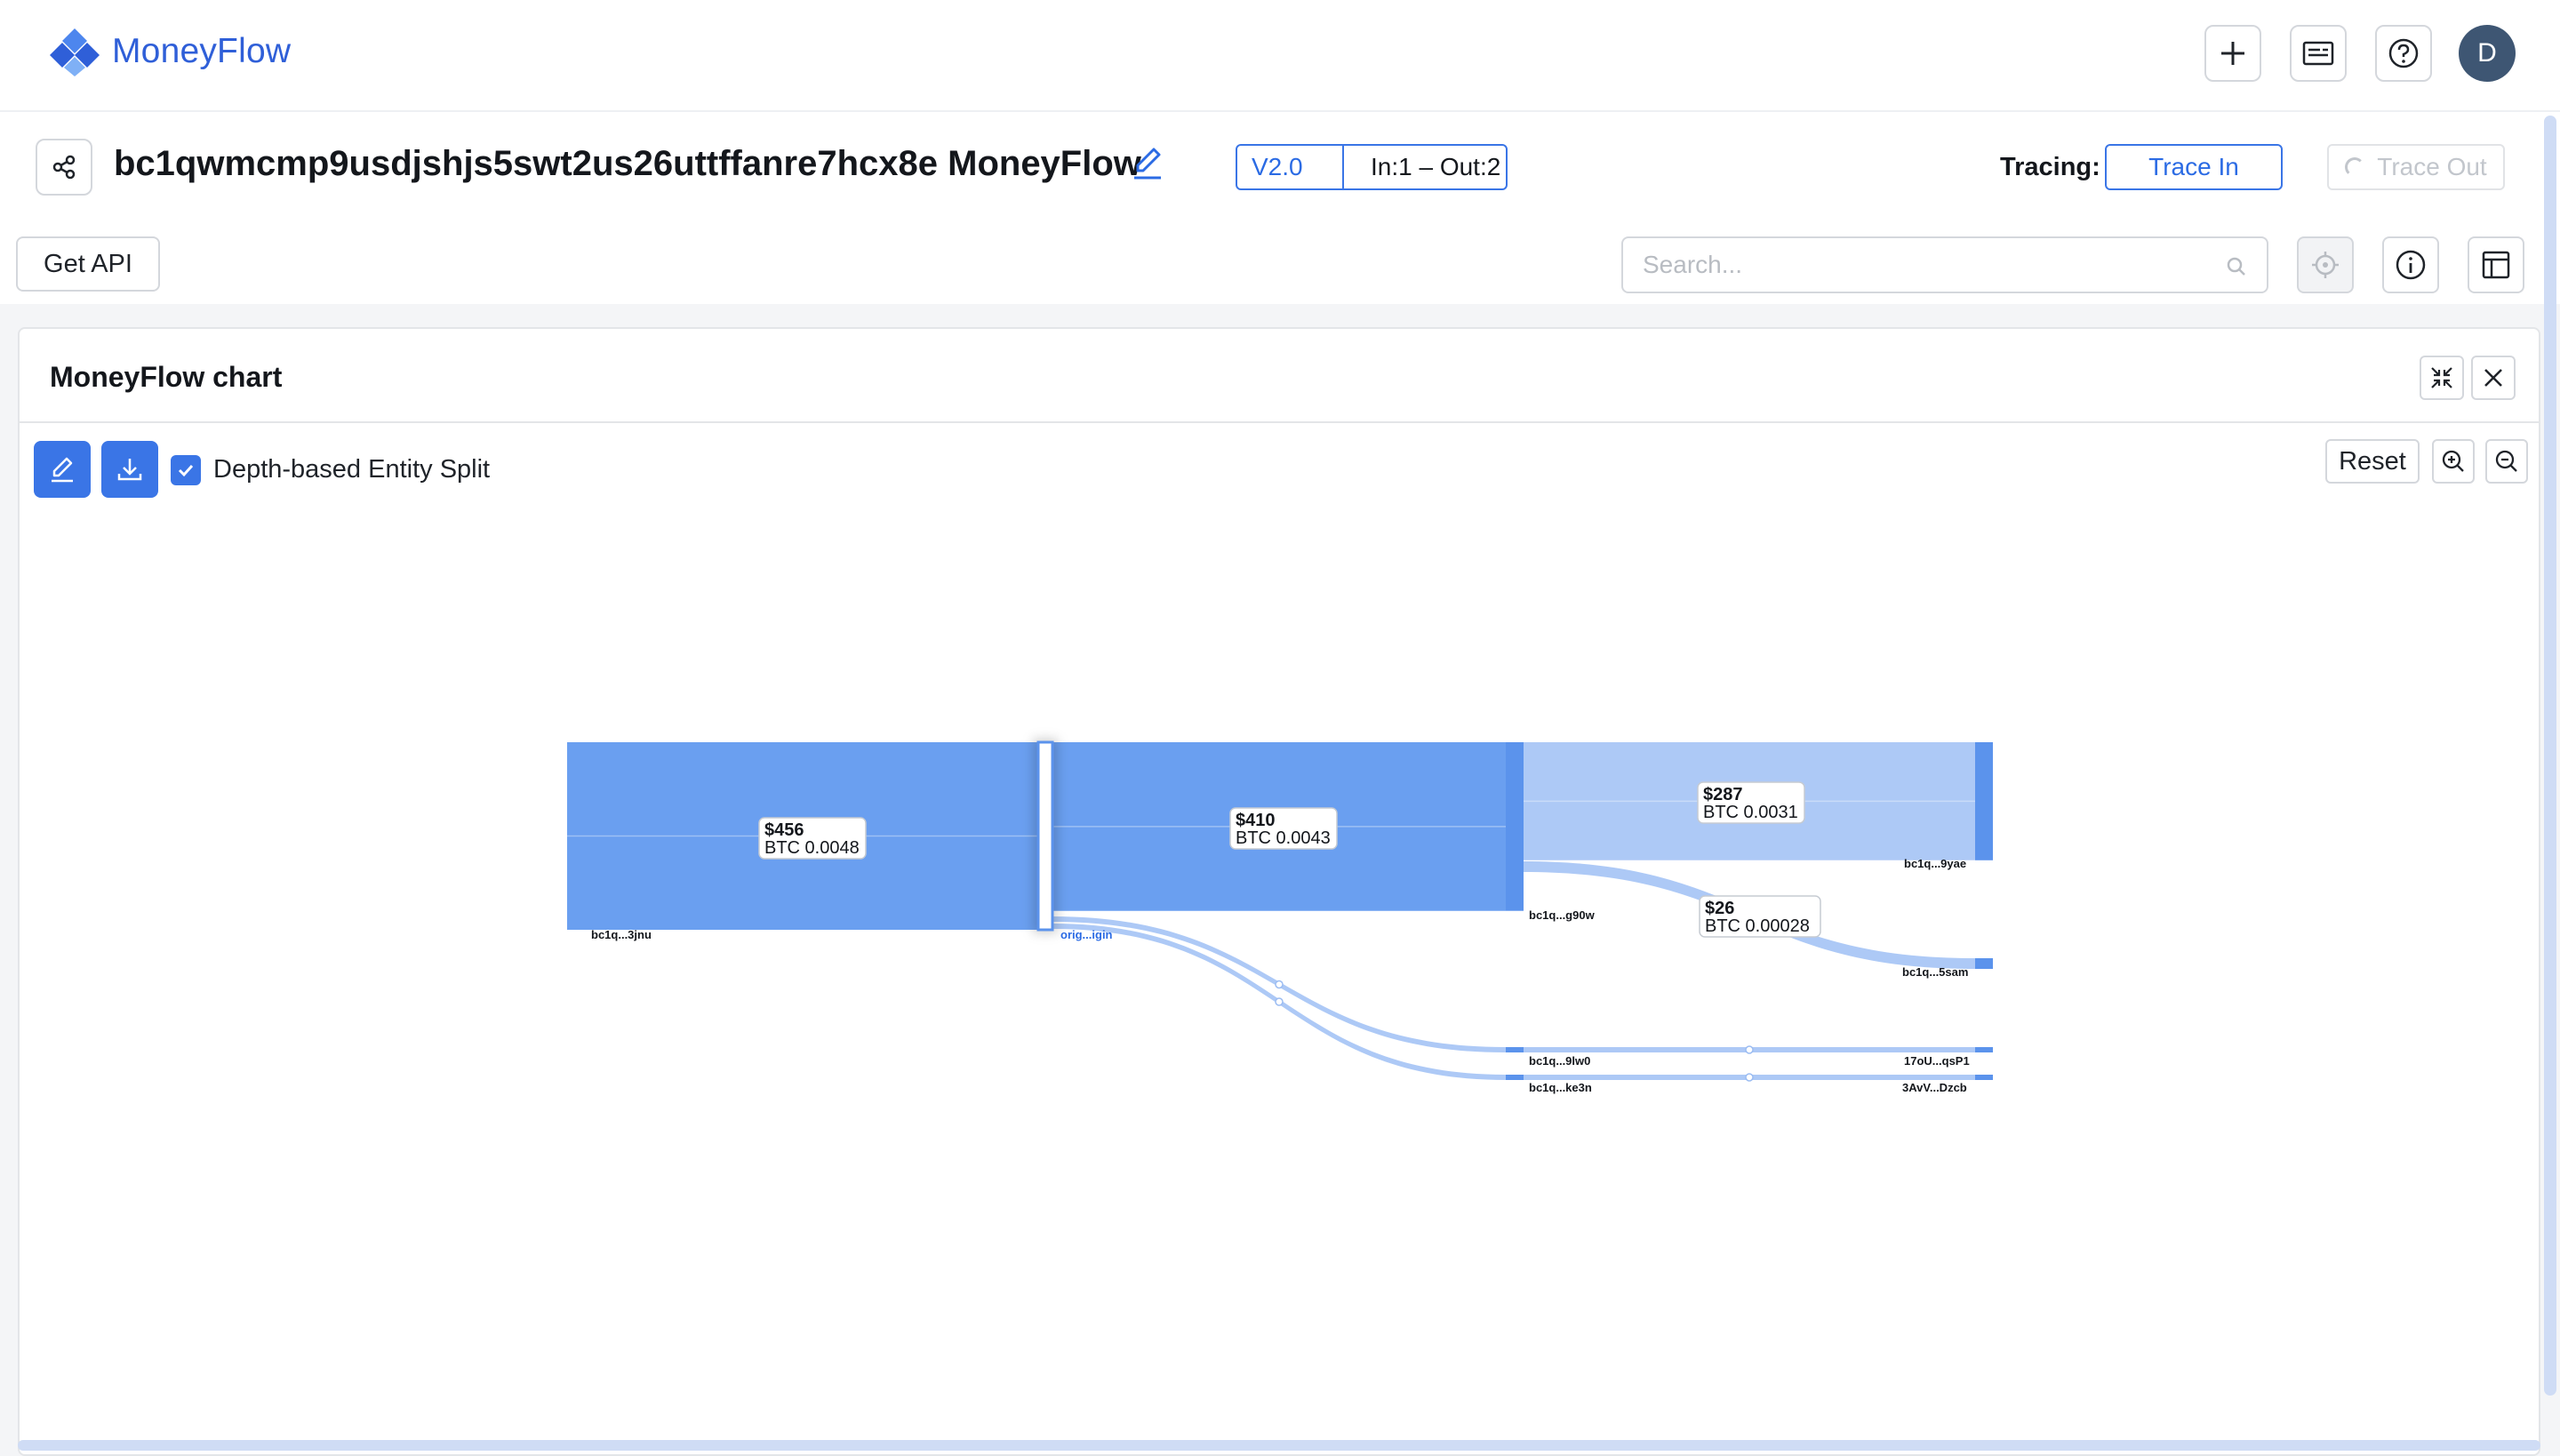  What do you see at coordinates (1560, 1087) in the screenshot?
I see `node-address-label: bc1q...ke3n` at bounding box center [1560, 1087].